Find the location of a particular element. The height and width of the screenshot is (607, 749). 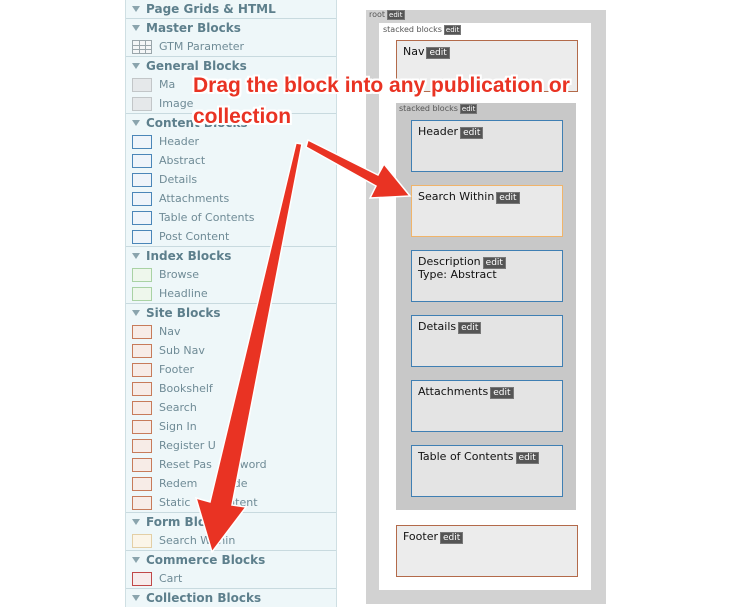

stacked-blocks-outer-tag: stacked blocks edit is located at coordinates (422, 30).